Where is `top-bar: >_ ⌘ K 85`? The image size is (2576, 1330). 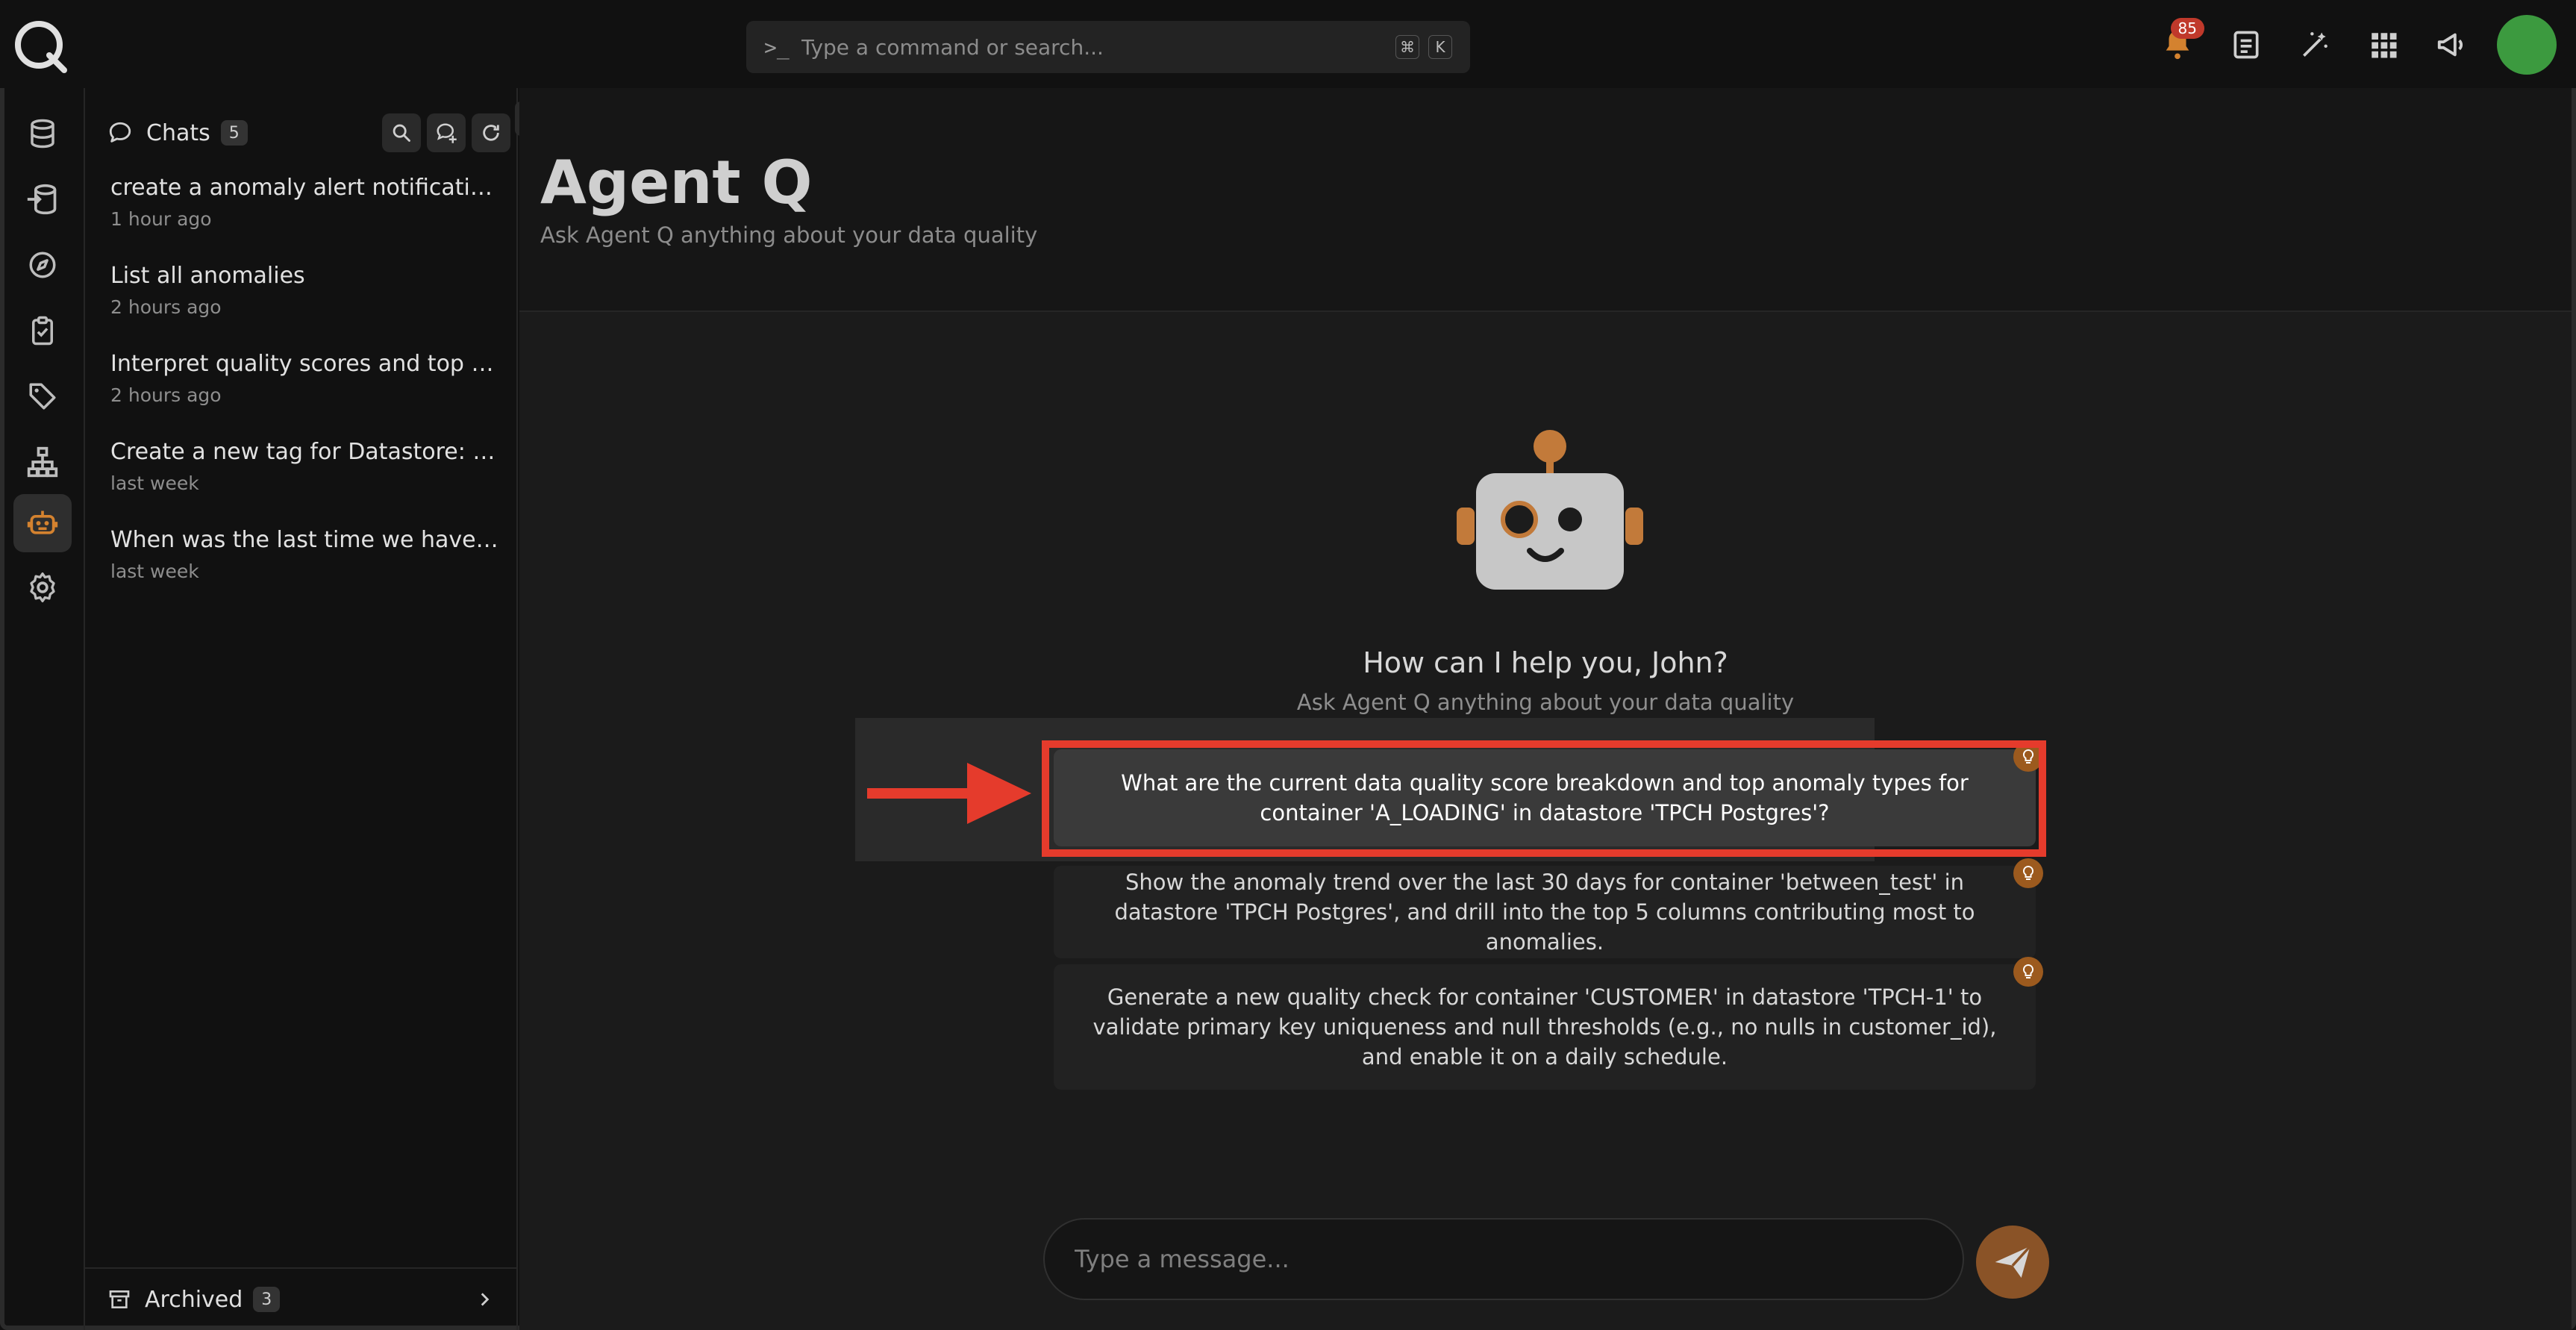
top-bar: >_ ⌘ K 85 is located at coordinates (1288, 44).